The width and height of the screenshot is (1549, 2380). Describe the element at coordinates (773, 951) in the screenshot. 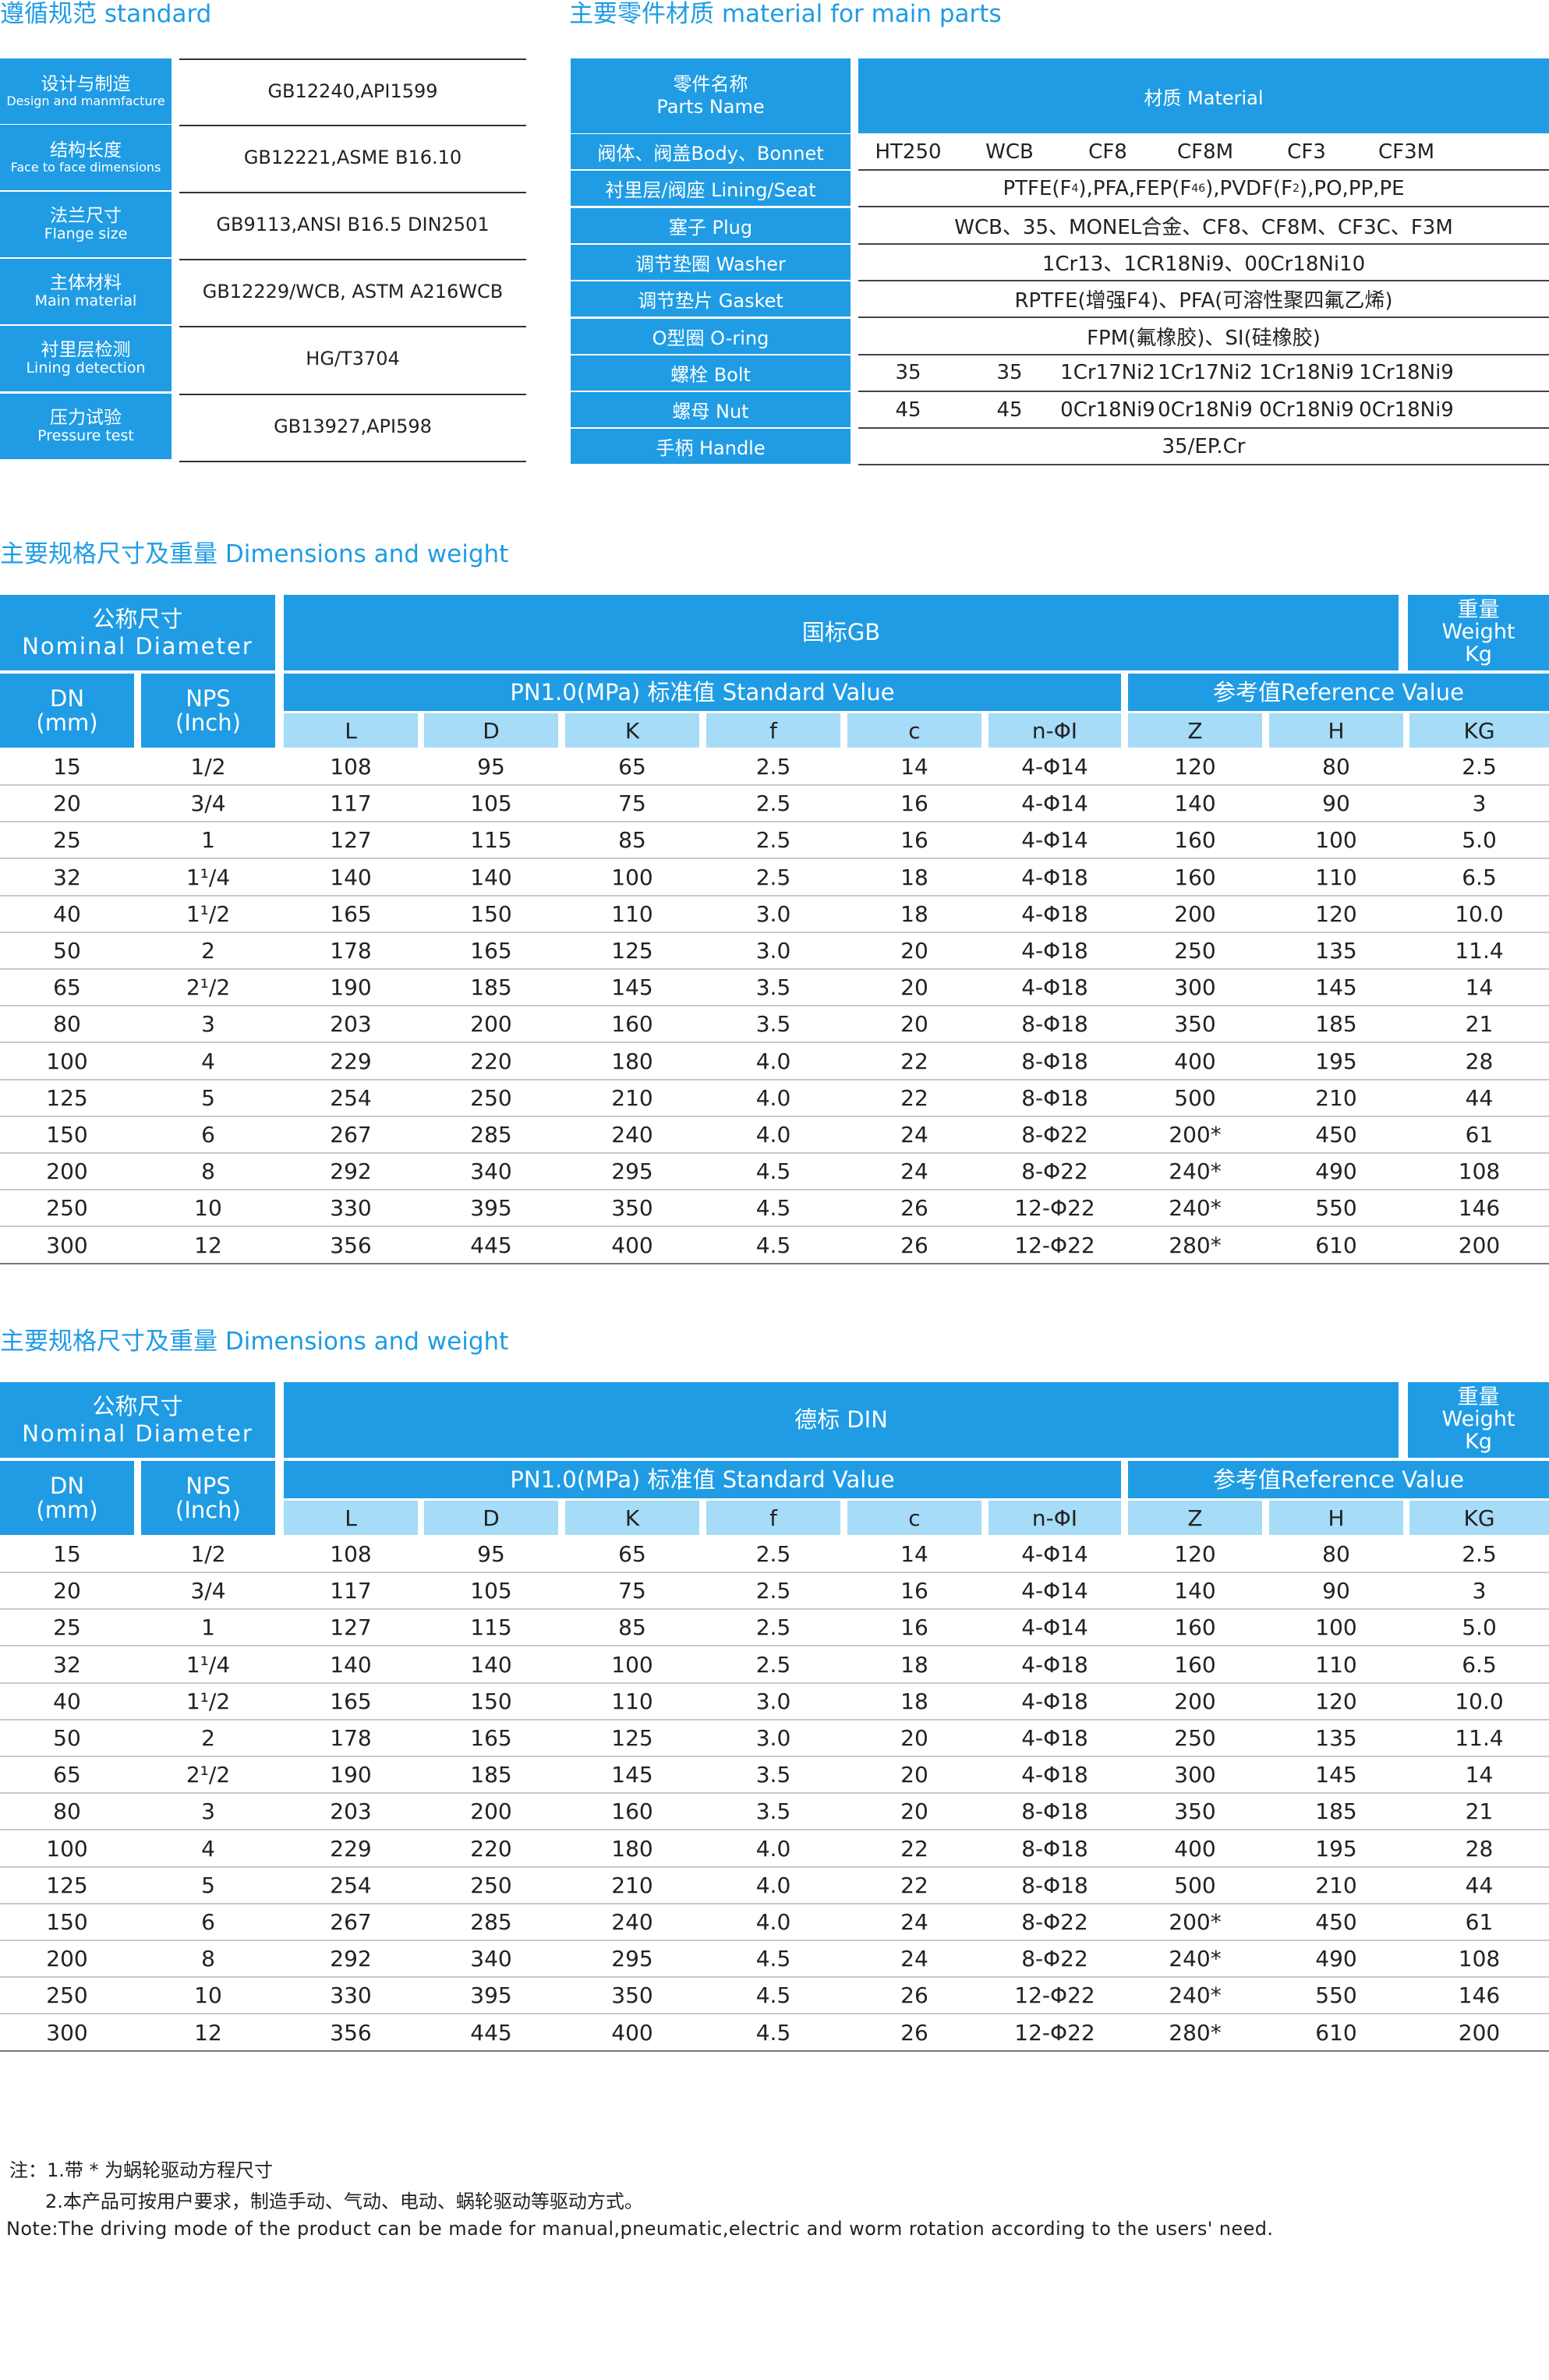

I see `table-cell: 3.0` at that location.